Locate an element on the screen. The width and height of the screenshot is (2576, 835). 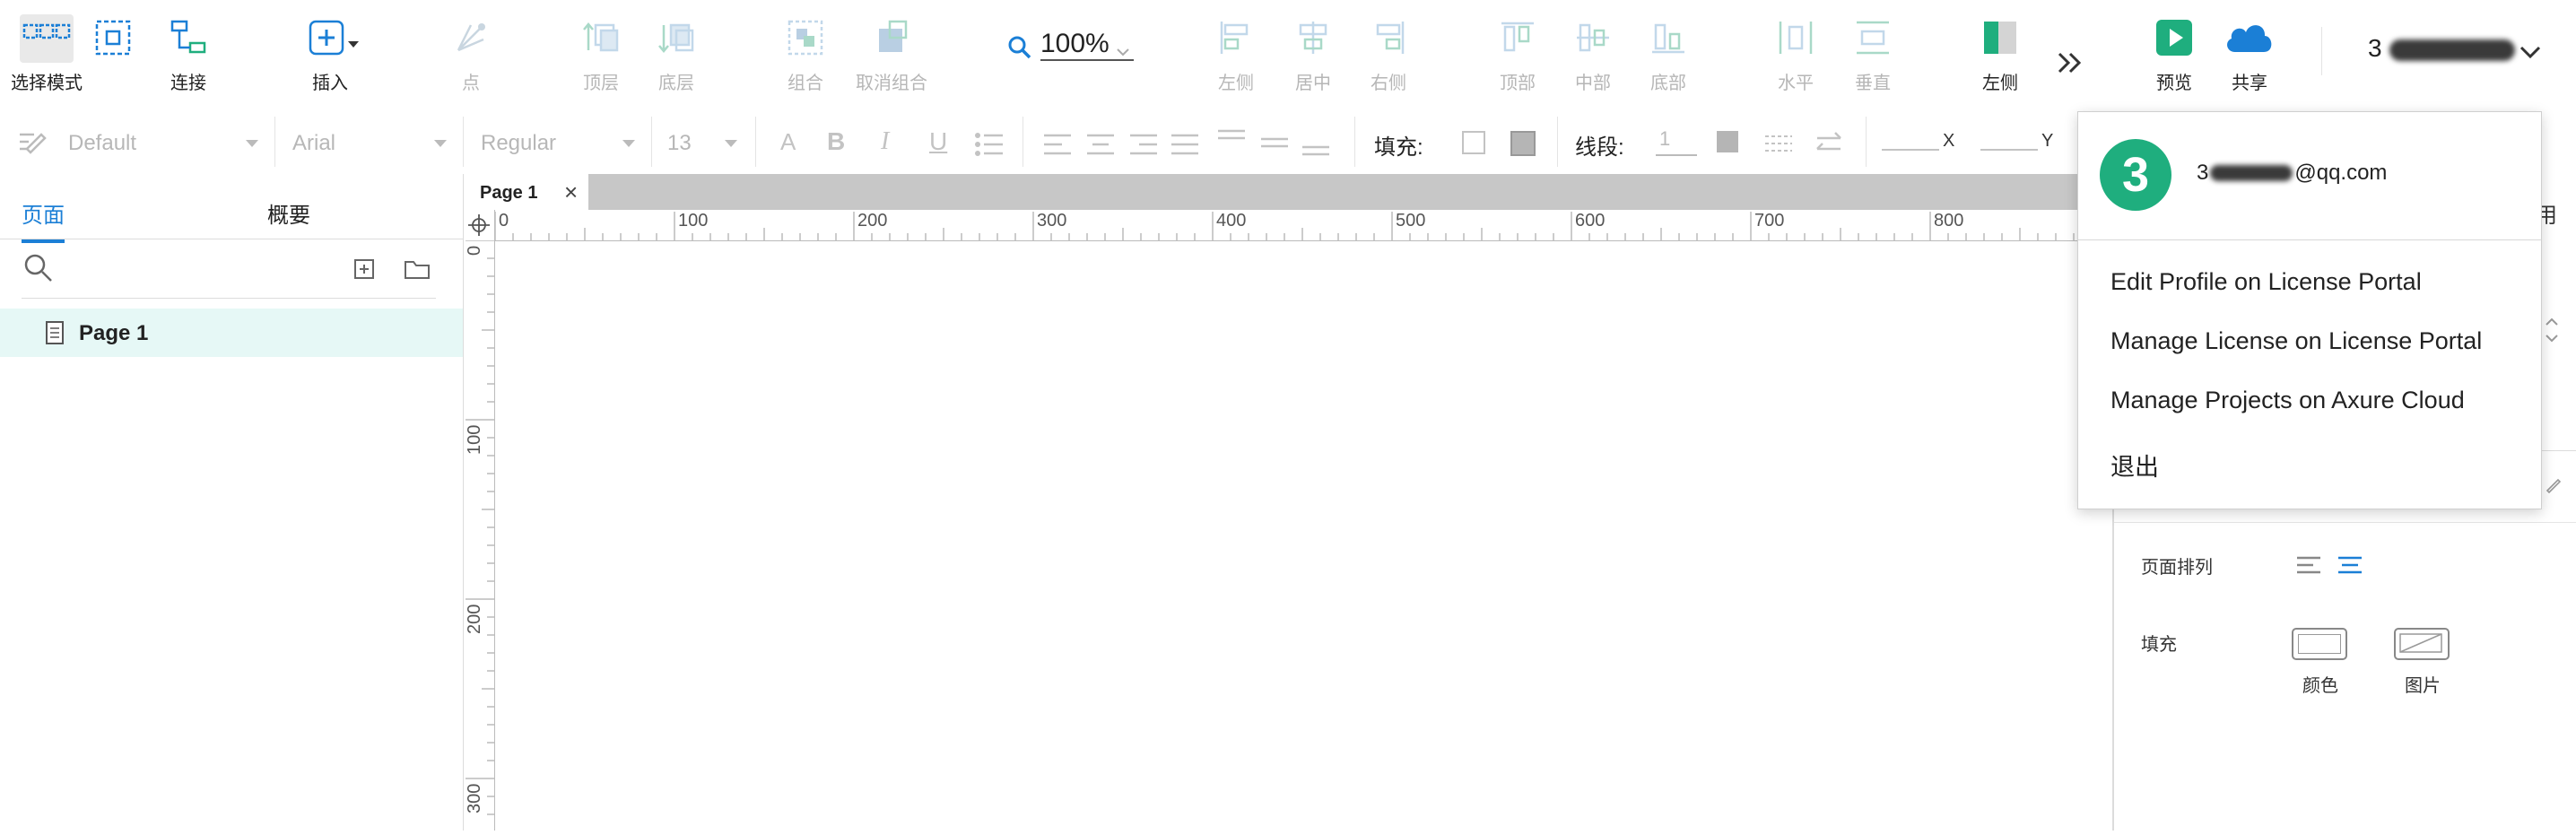
ruler-label-x: 300 is located at coordinates (1051, 220).